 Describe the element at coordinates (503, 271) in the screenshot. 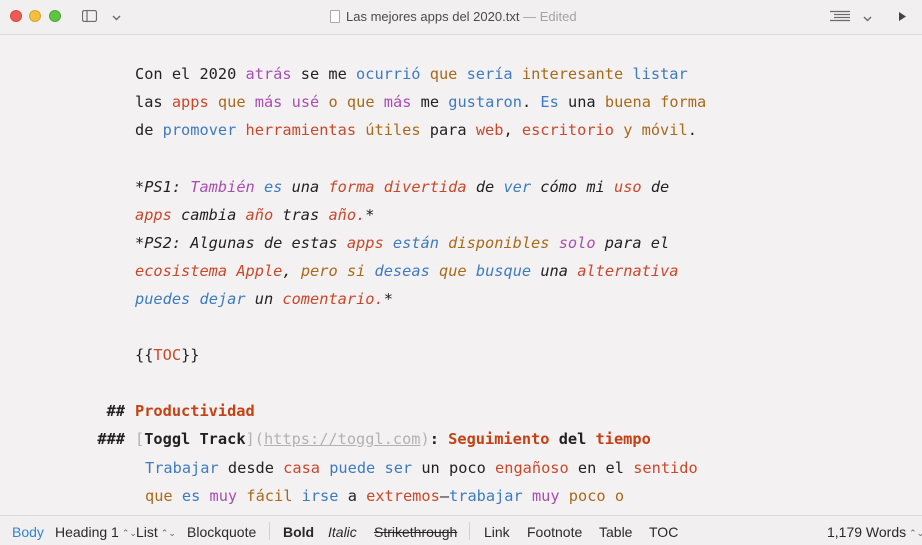

I see `highlighted-word: busque` at that location.